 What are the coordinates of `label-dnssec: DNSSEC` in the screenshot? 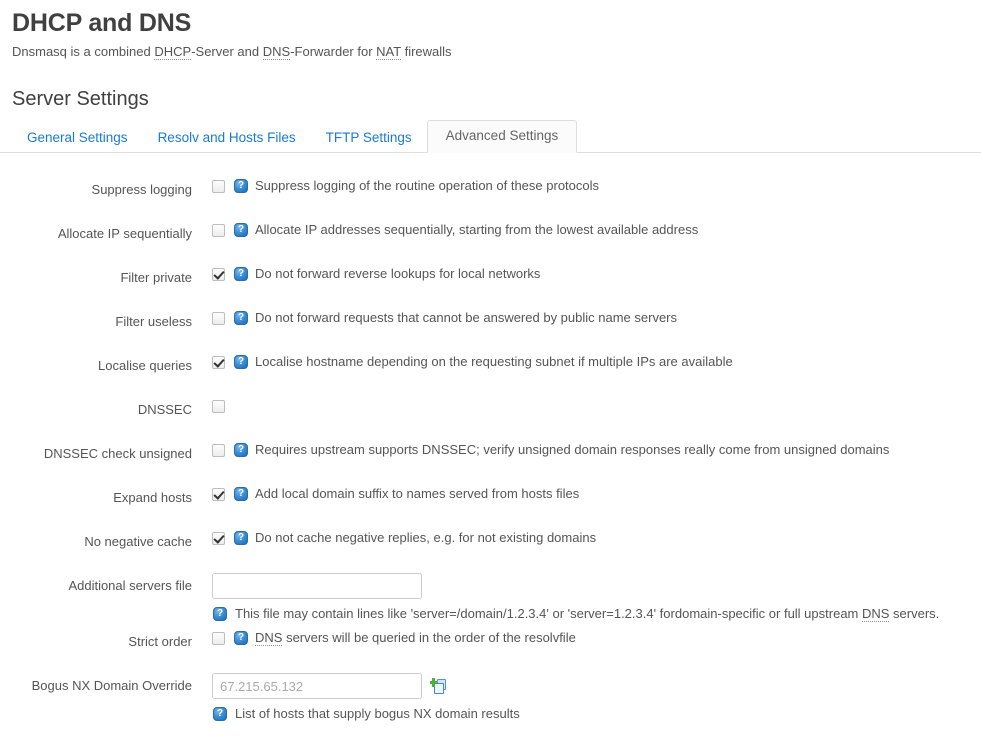 It's located at (164, 409).